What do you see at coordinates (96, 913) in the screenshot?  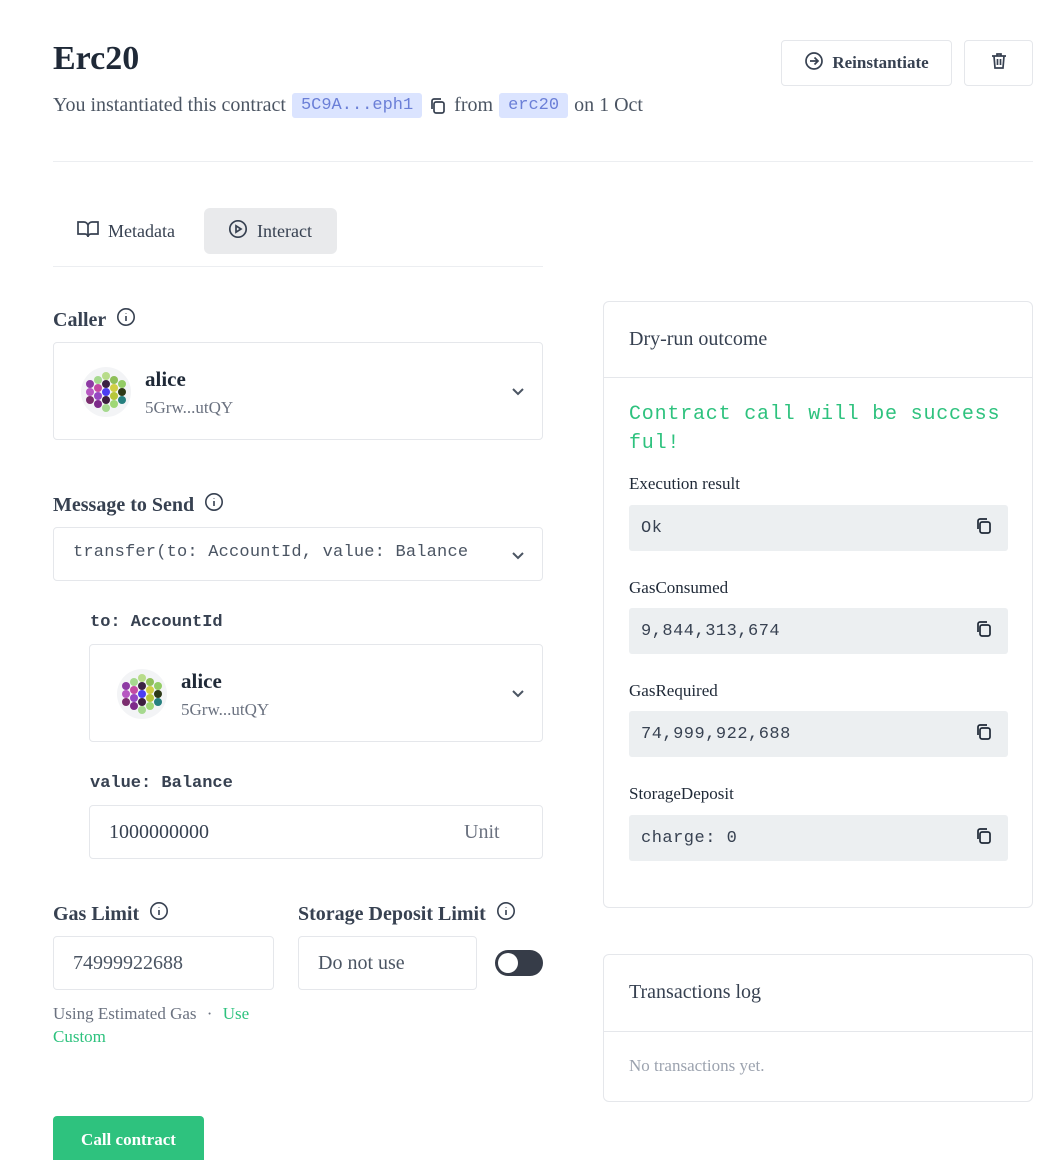 I see `gas-limit-label-text: Gas Limit` at bounding box center [96, 913].